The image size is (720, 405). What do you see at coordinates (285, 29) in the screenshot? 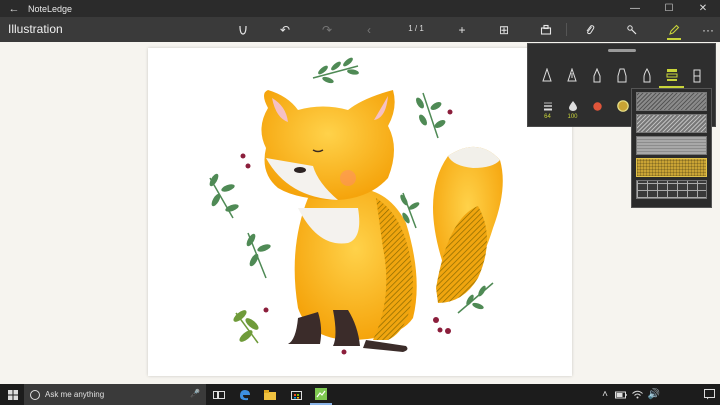
I see `undo-icon: ↶` at bounding box center [285, 29].